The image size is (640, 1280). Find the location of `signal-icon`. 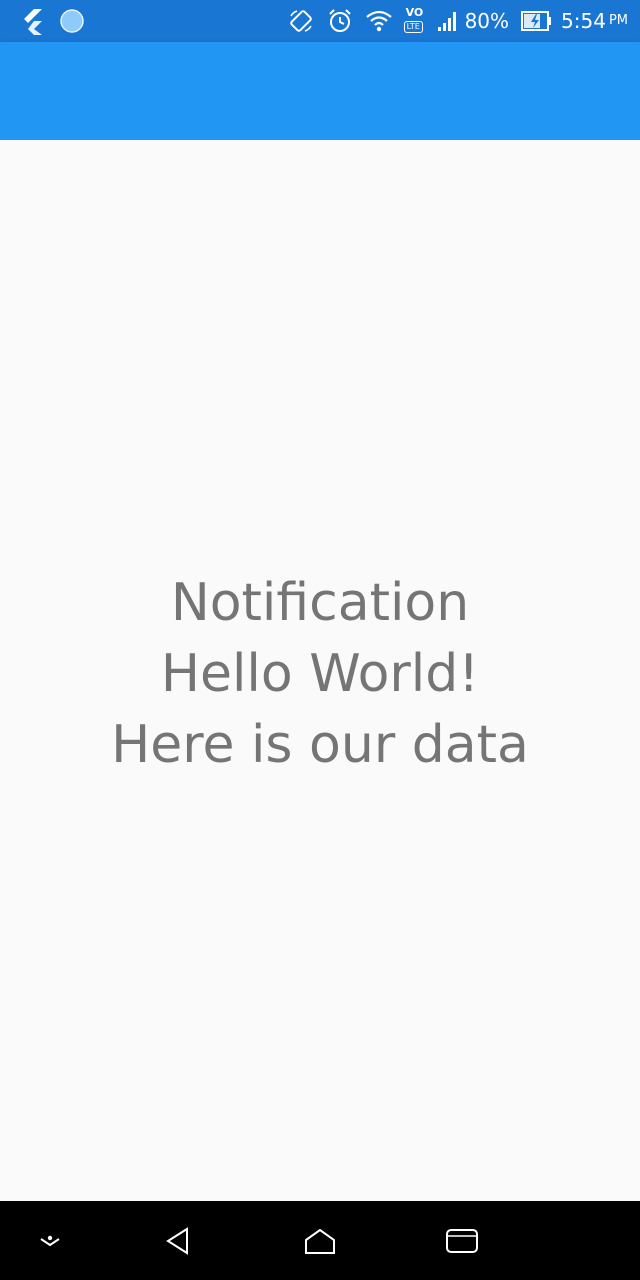

signal-icon is located at coordinates (448, 21).